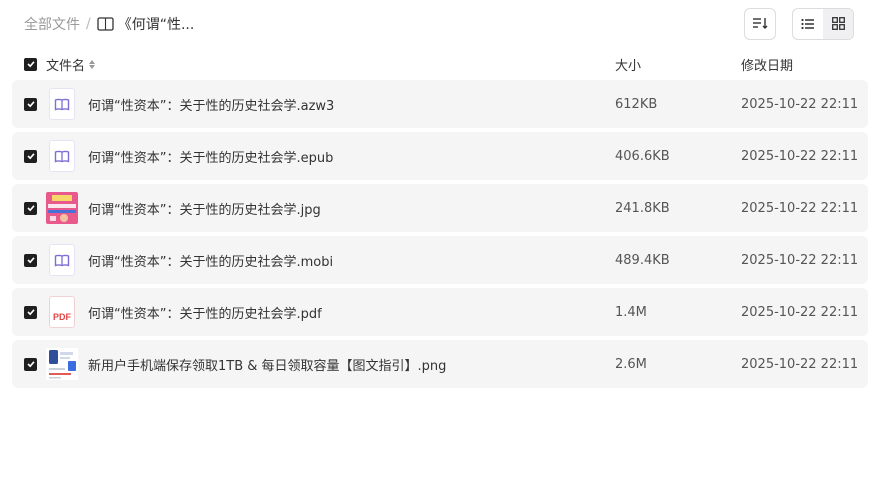 This screenshot has height=495, width=878. I want to click on sort-arrows-icon, so click(92, 64).